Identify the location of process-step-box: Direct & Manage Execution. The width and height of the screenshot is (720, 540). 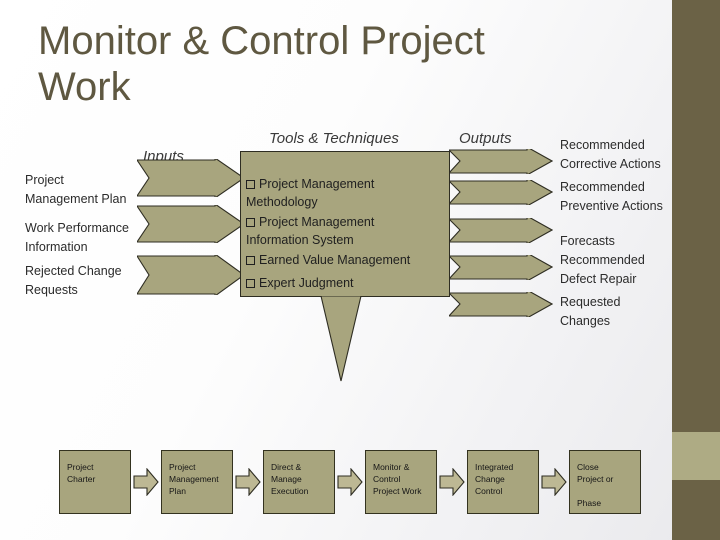
(299, 482).